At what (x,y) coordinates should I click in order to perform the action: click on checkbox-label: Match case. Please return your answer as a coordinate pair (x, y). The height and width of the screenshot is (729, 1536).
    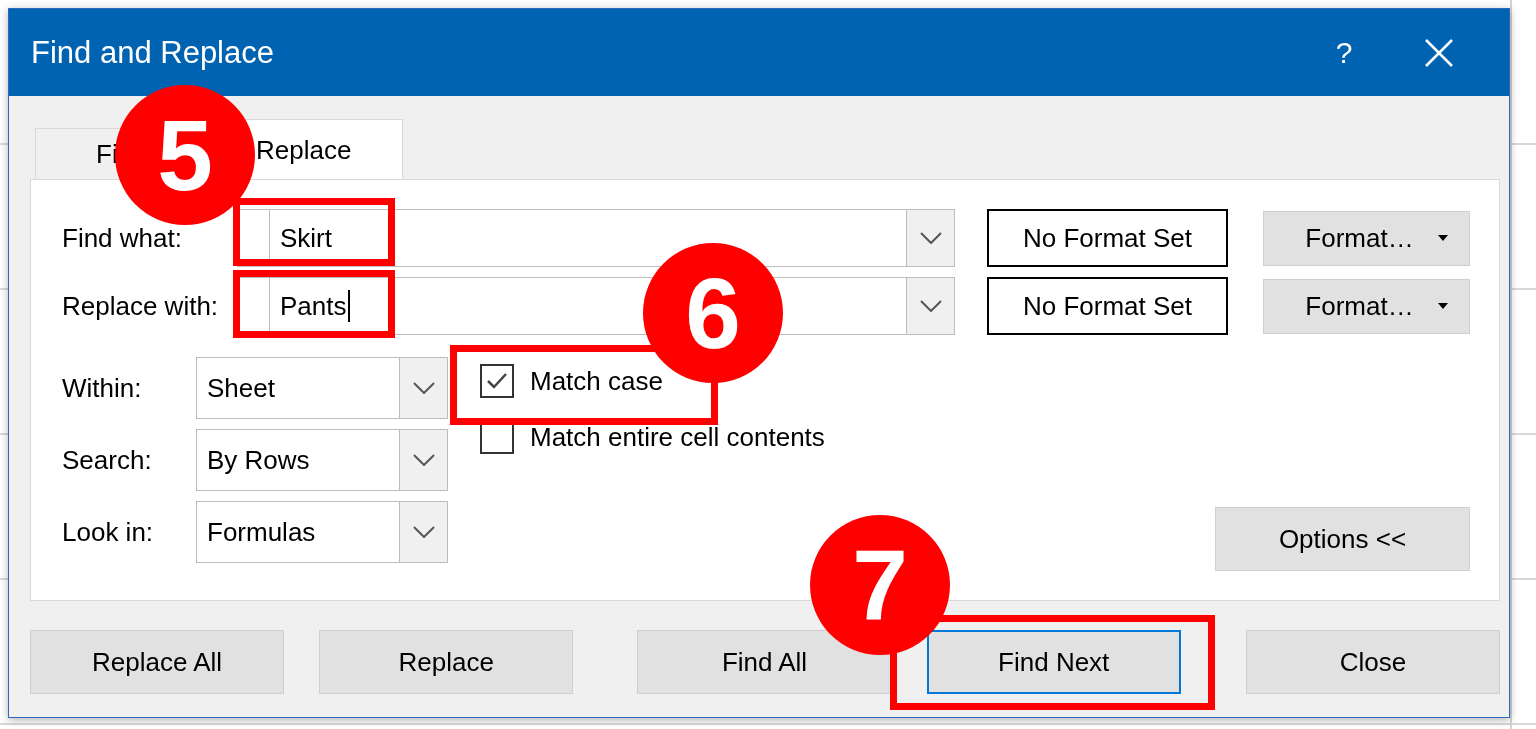
    Looking at the image, I should click on (596, 381).